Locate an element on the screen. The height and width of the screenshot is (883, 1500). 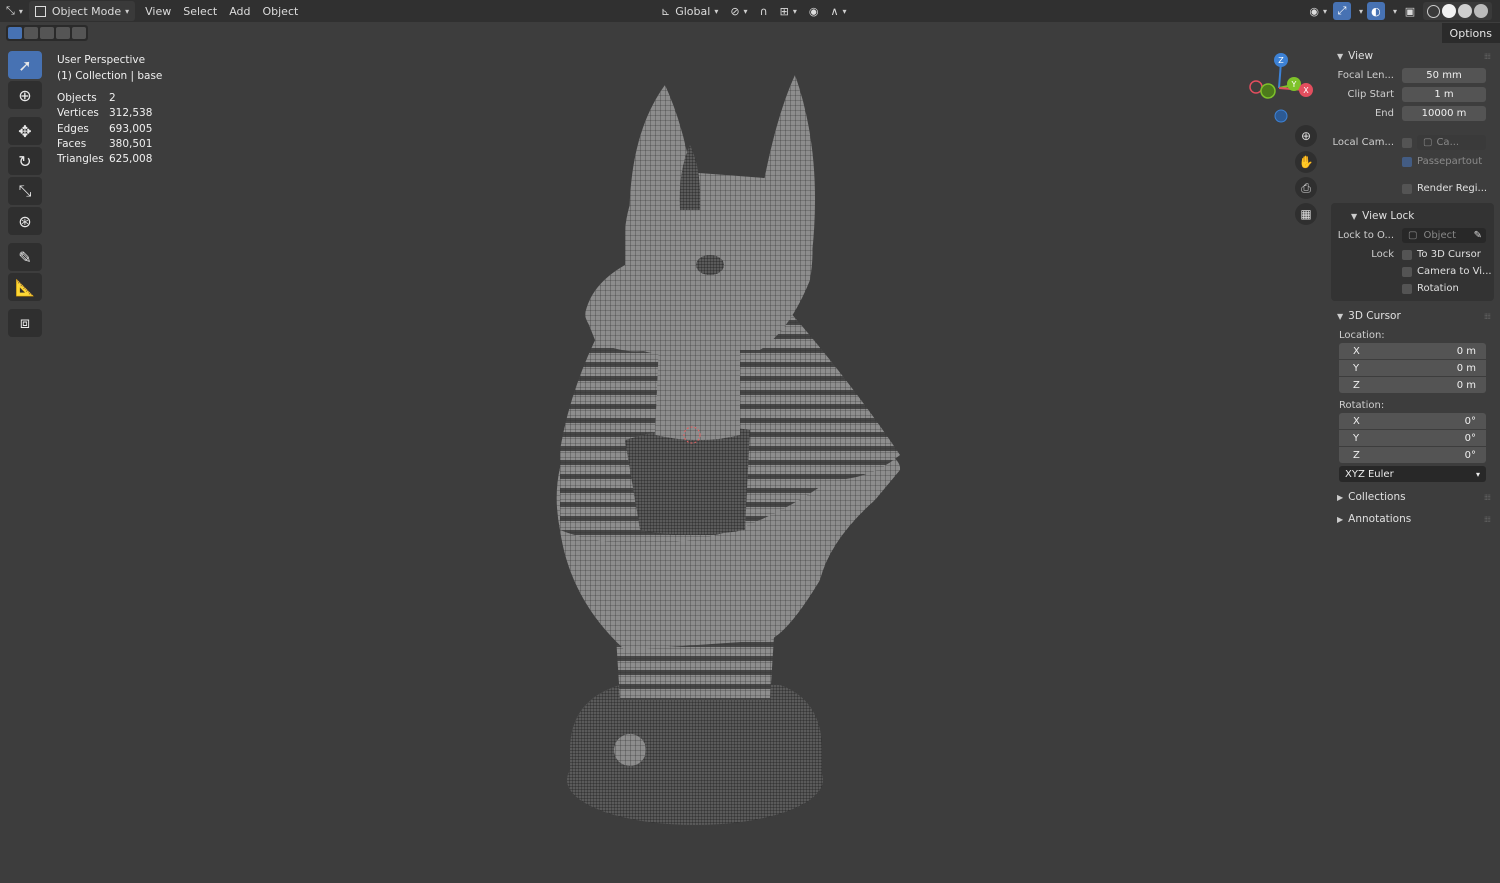
neg-x-axis-handle is located at coordinates (1256, 87).